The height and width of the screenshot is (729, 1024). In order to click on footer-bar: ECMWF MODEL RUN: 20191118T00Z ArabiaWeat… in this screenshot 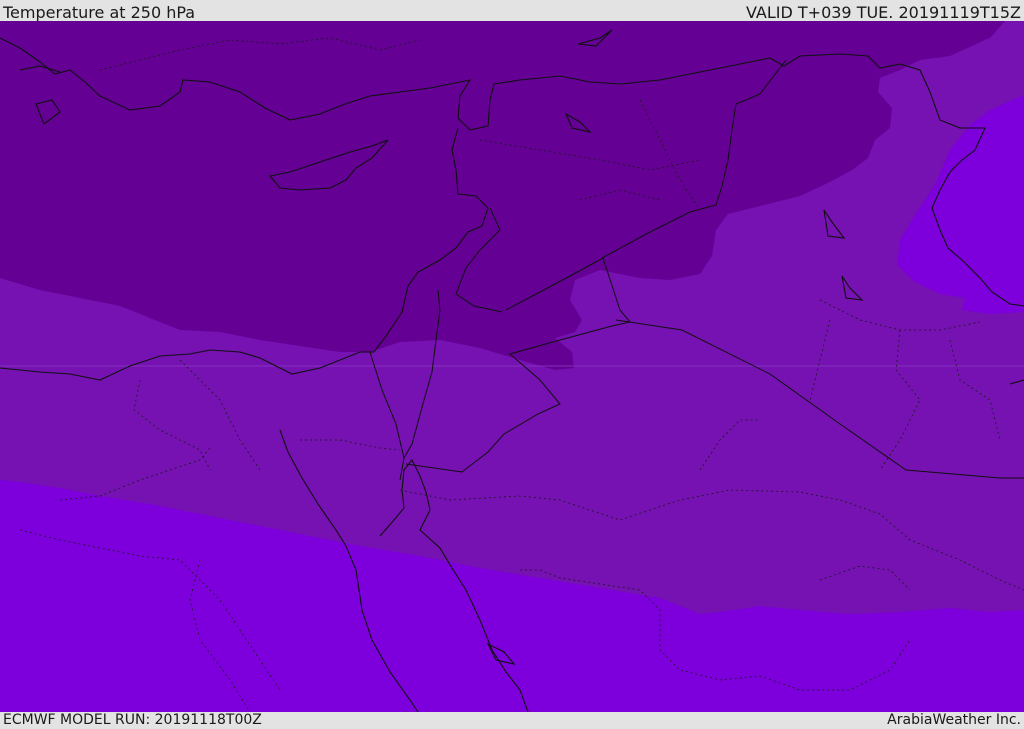, I will do `click(512, 720)`.